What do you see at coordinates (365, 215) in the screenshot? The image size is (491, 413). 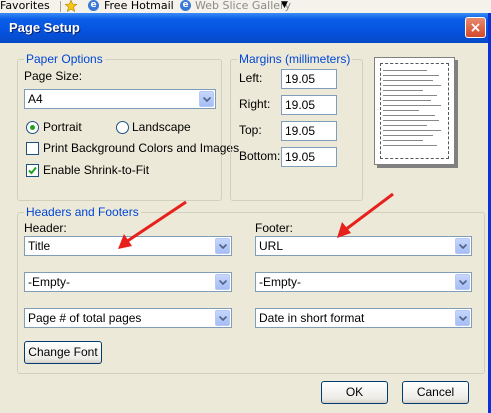 I see `annotation-arrow-footer` at bounding box center [365, 215].